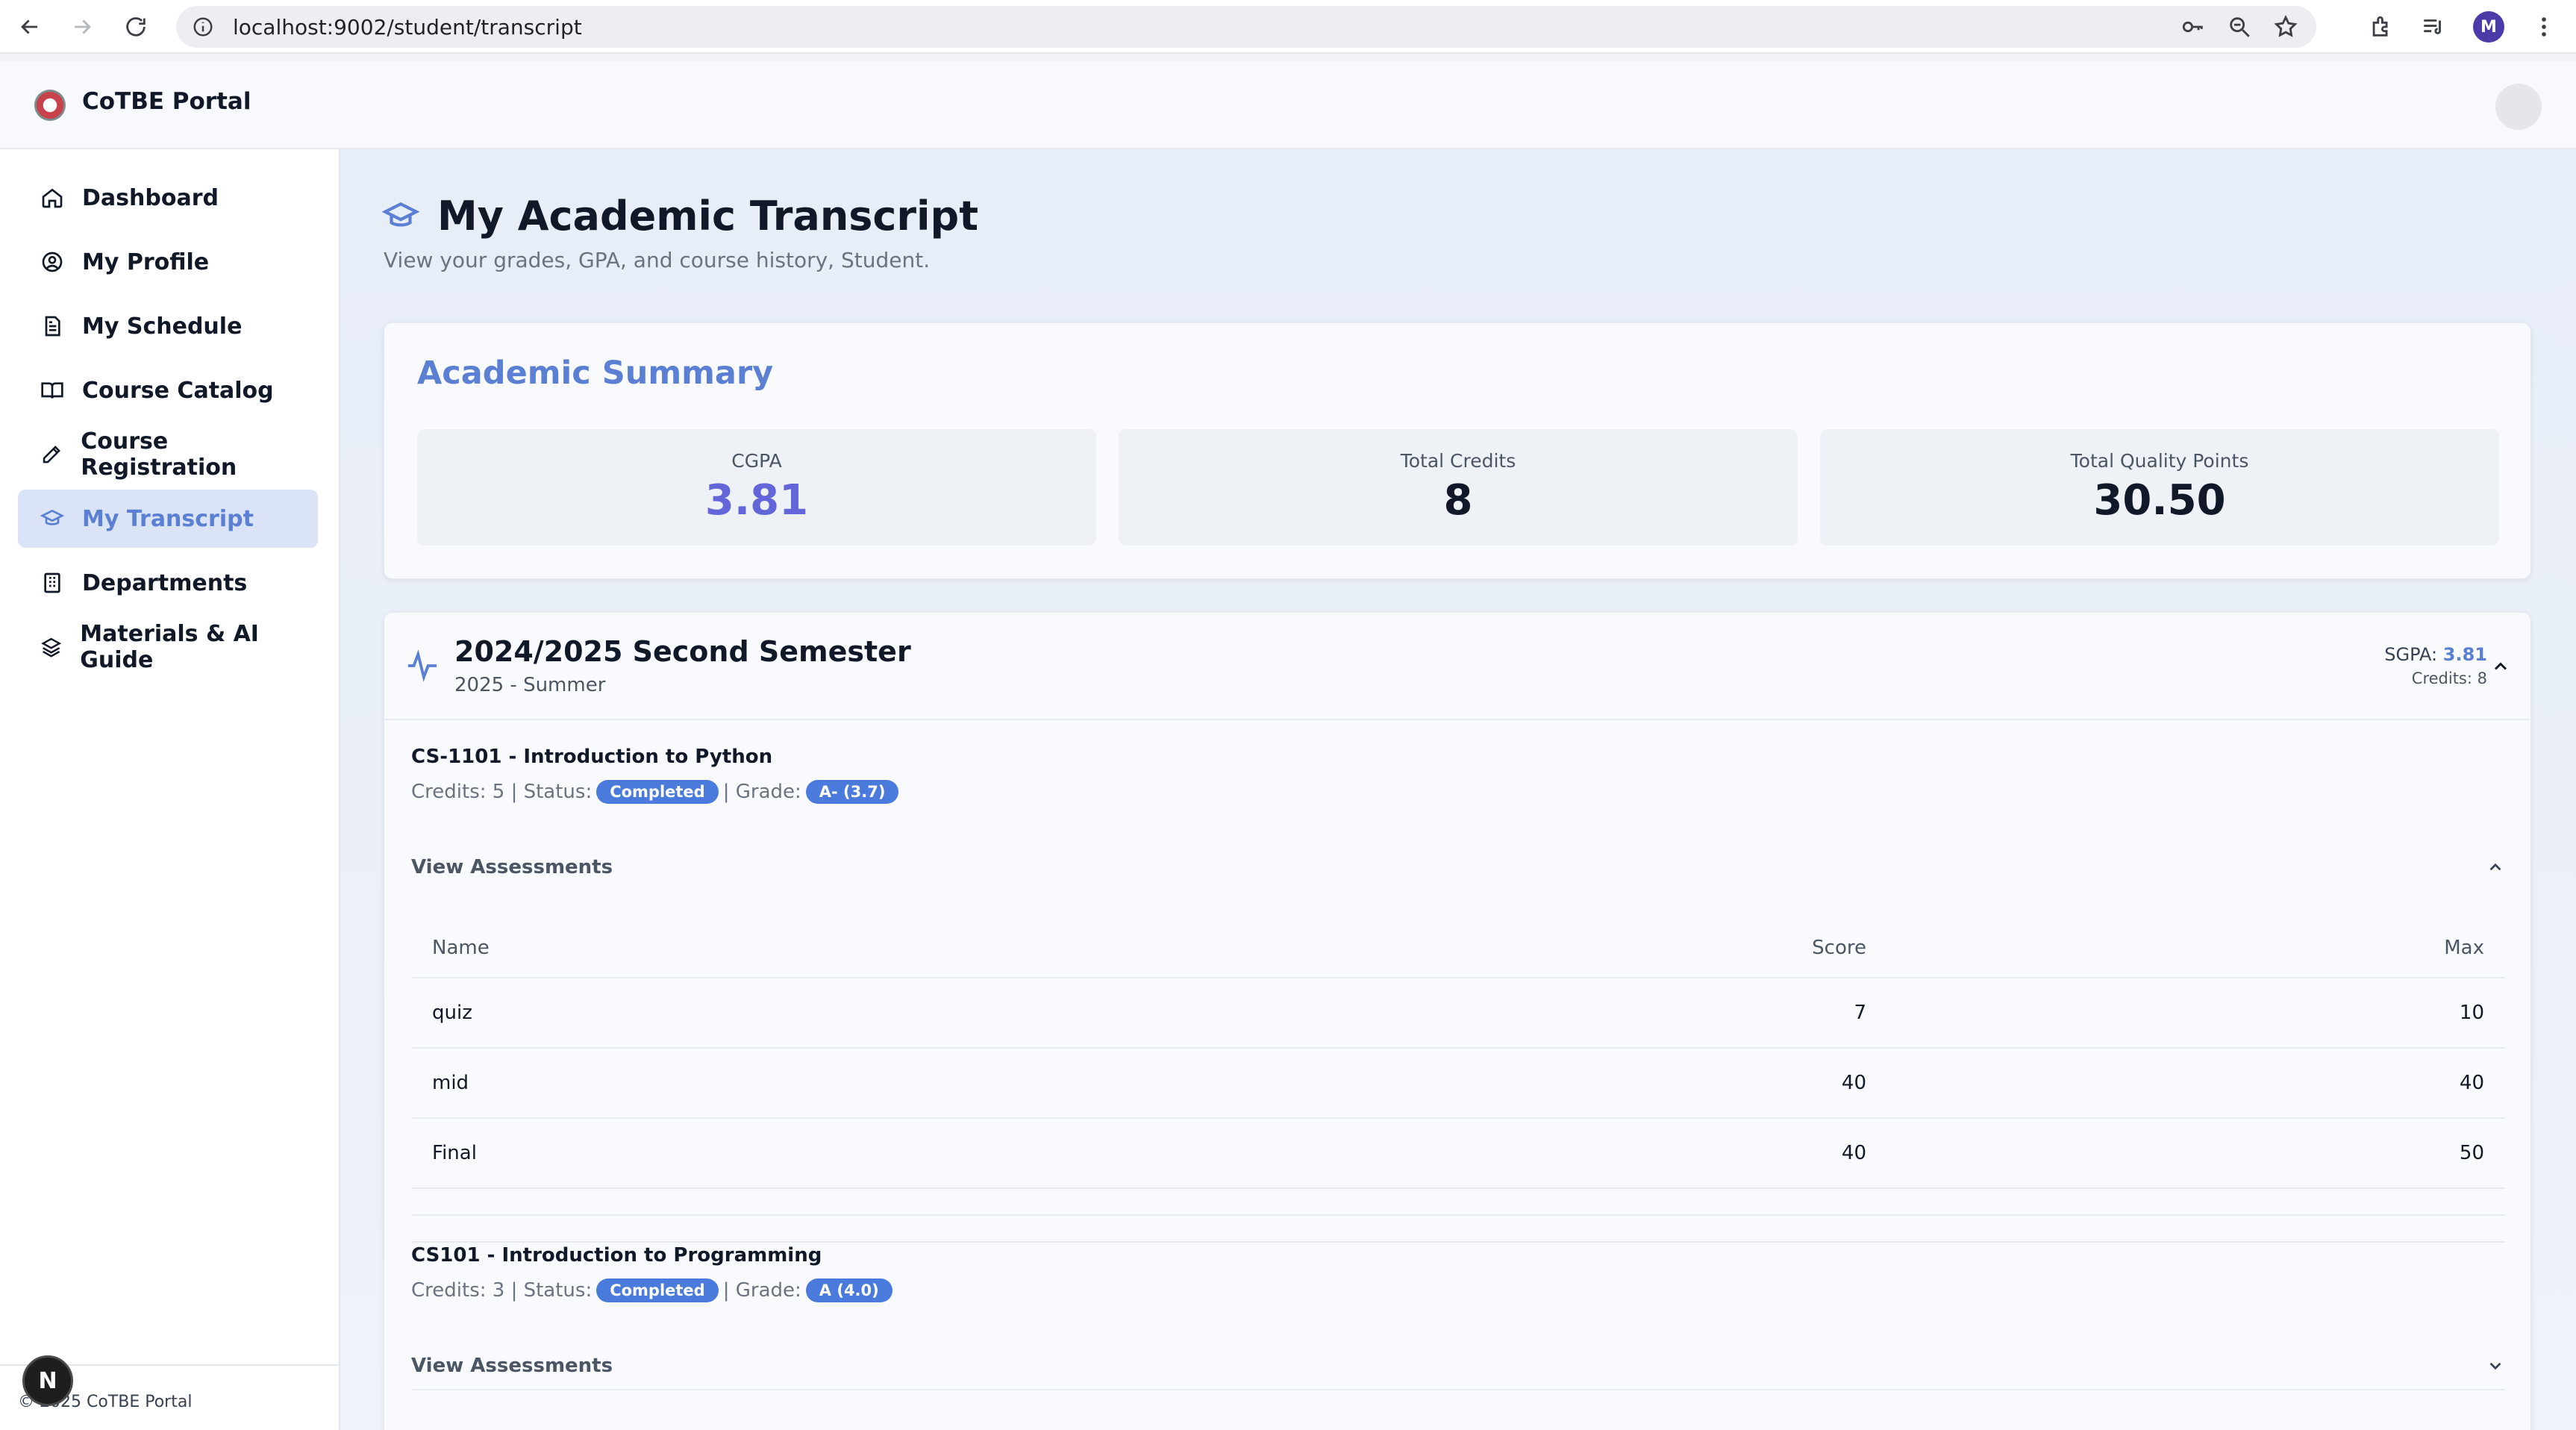 This screenshot has height=1430, width=2576. I want to click on sidebar-item-label: My Transcript, so click(168, 519).